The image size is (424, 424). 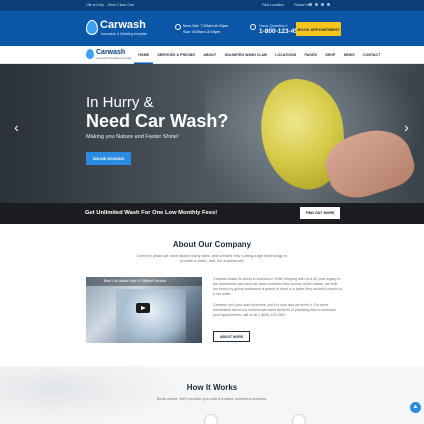 I want to click on about-more-button: ABOUT MORE, so click(x=231, y=336).